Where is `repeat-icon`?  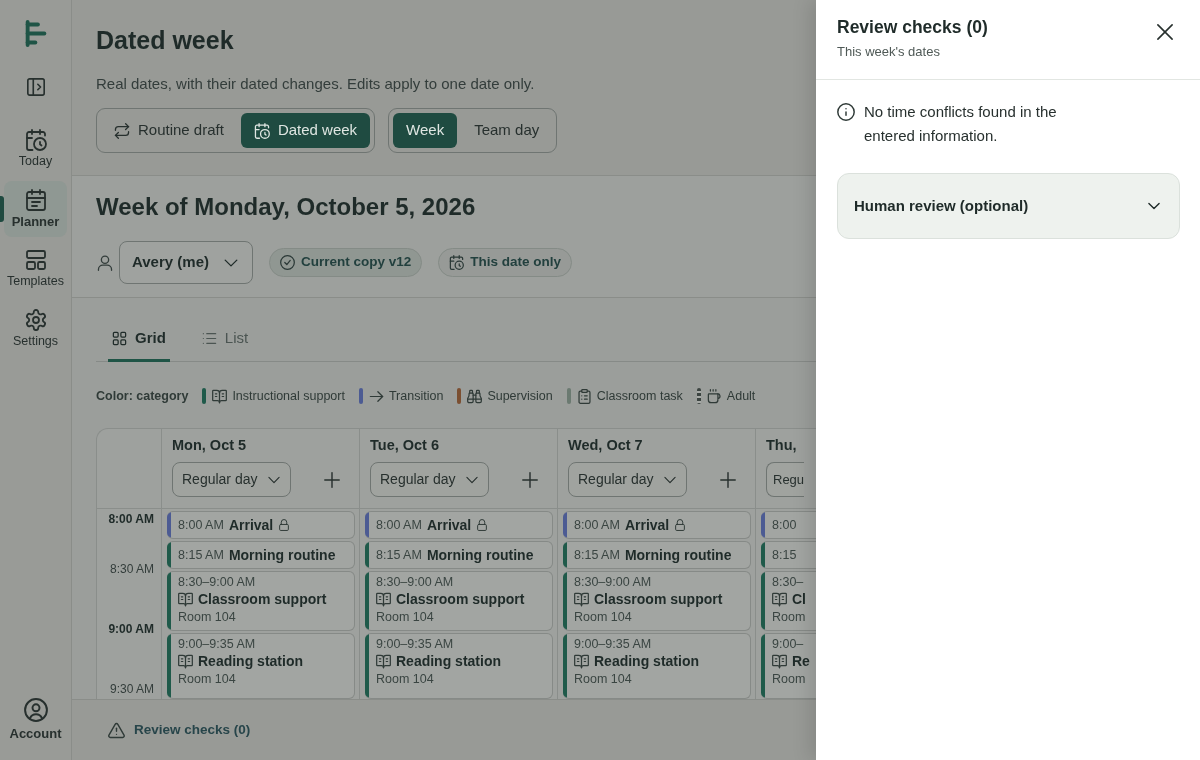 repeat-icon is located at coordinates (122, 130).